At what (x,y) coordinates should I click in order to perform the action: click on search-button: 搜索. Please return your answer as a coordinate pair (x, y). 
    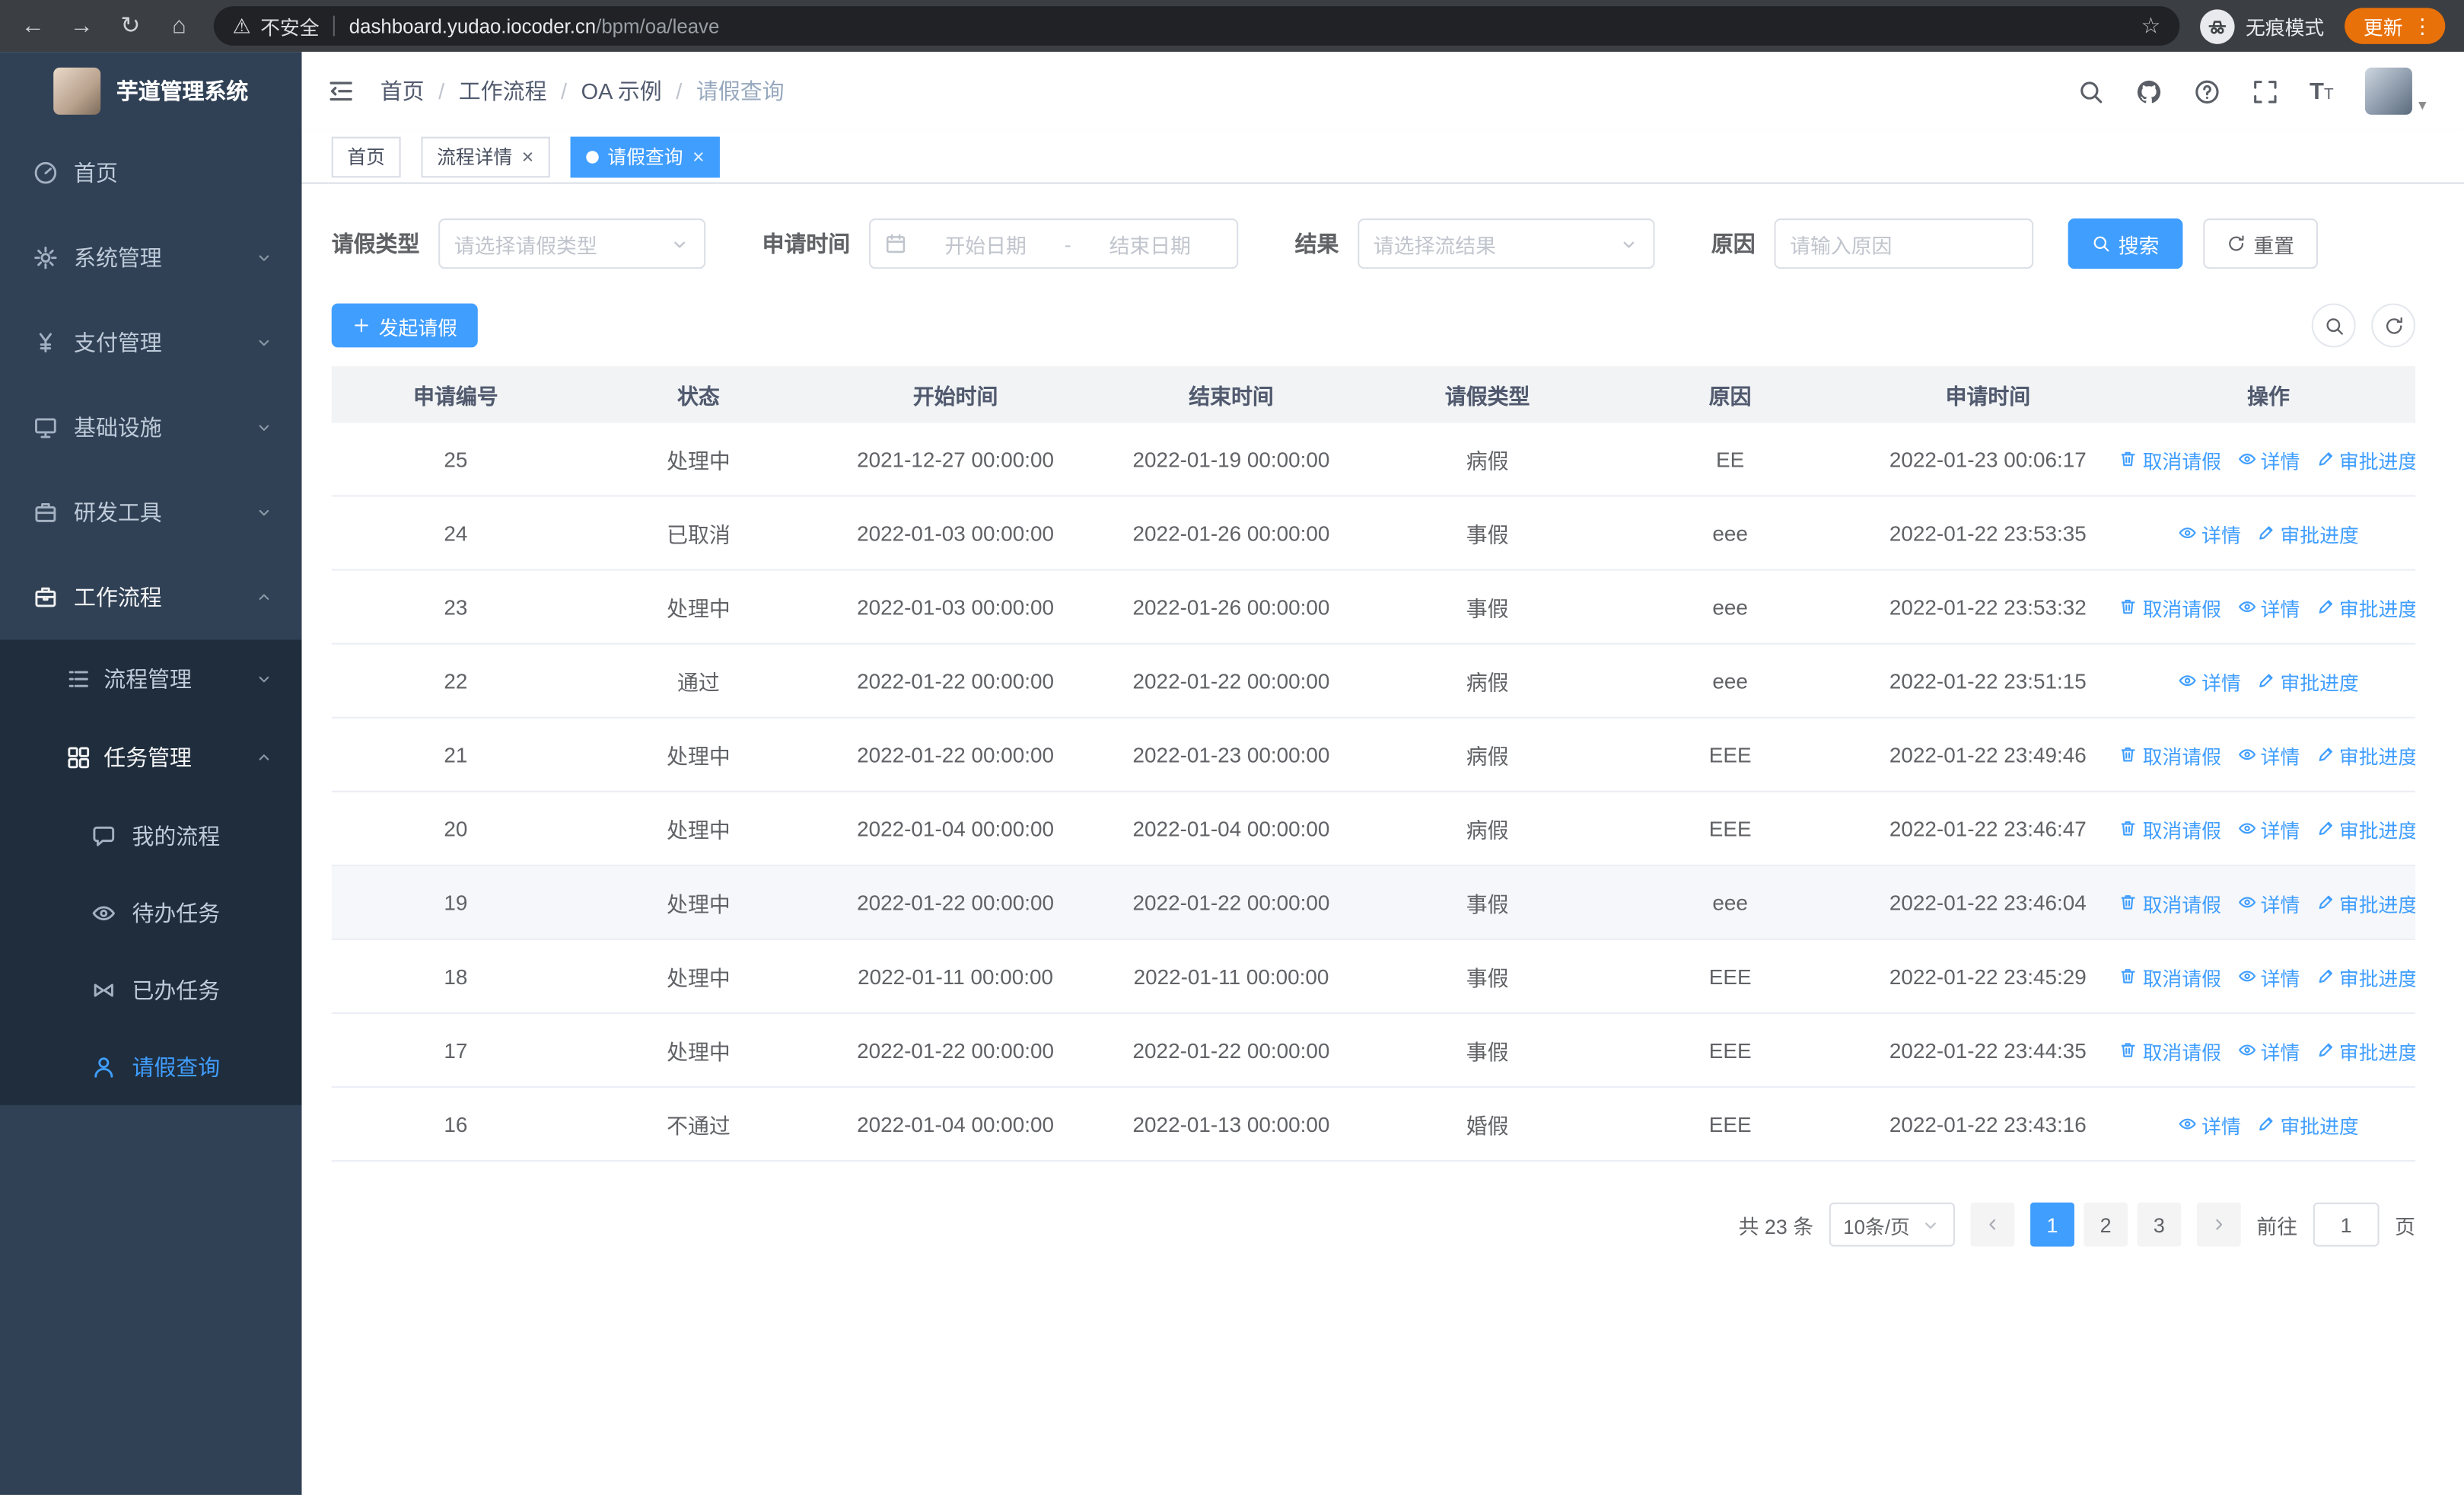
    Looking at the image, I should click on (2125, 243).